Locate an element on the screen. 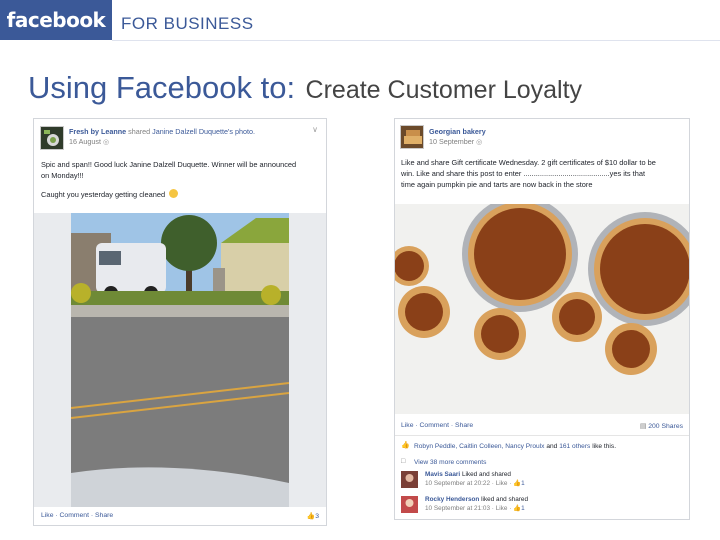  comment-body: liked and shared is located at coordinates (505, 499).